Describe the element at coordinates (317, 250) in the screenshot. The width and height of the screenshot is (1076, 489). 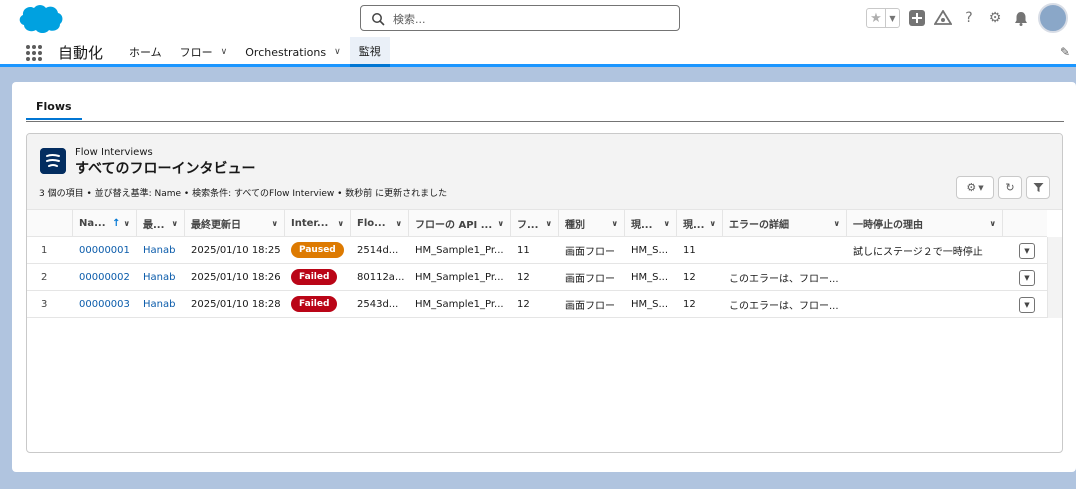
I see `status-badge: Paused` at that location.